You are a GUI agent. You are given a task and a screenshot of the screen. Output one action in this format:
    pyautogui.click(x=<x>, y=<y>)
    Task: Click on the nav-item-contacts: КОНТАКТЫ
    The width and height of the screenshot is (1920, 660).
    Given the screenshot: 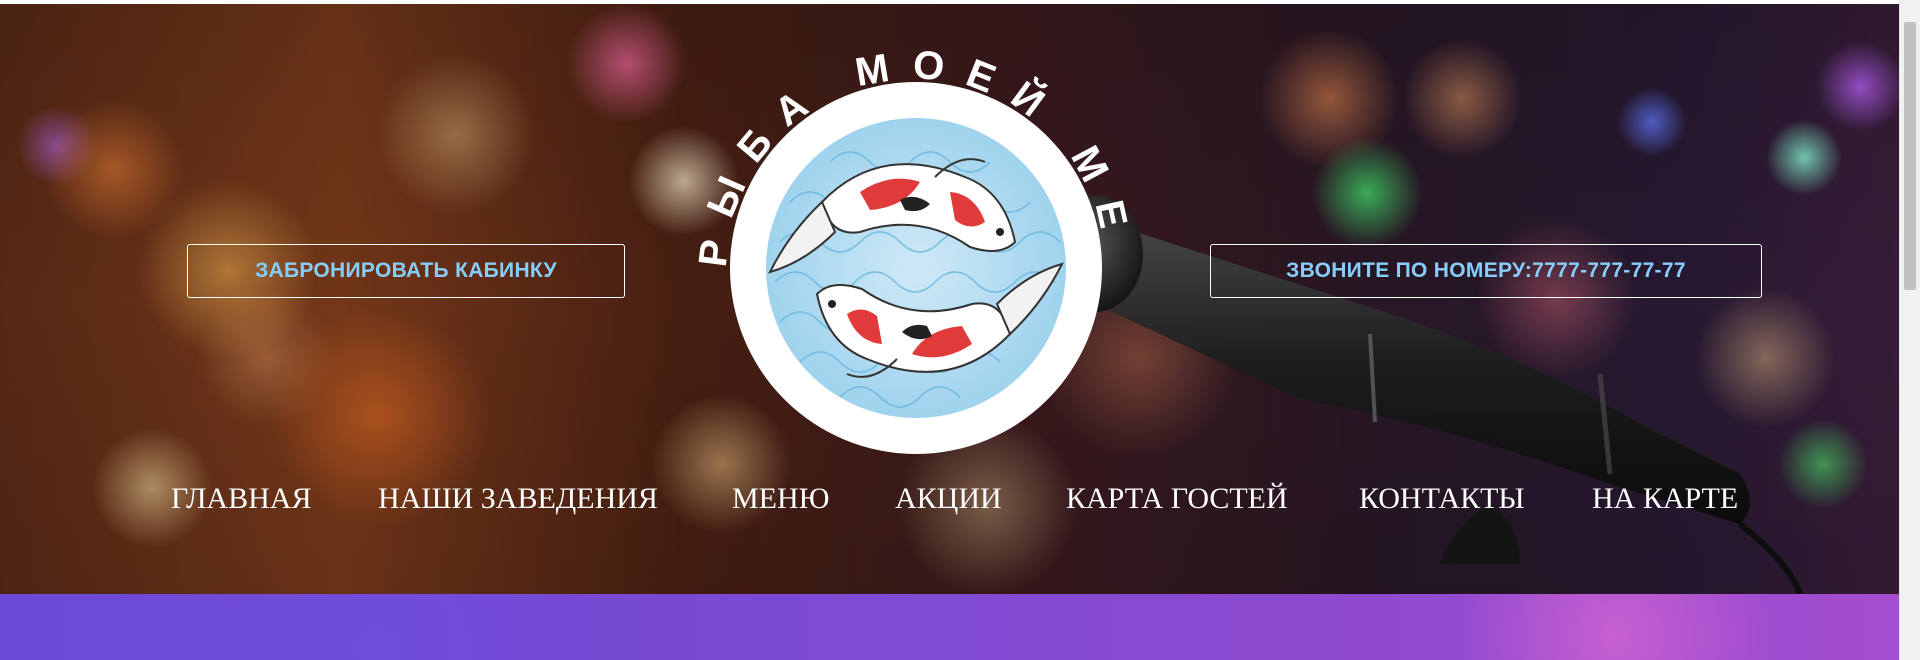 What is the action you would take?
    pyautogui.click(x=1442, y=499)
    